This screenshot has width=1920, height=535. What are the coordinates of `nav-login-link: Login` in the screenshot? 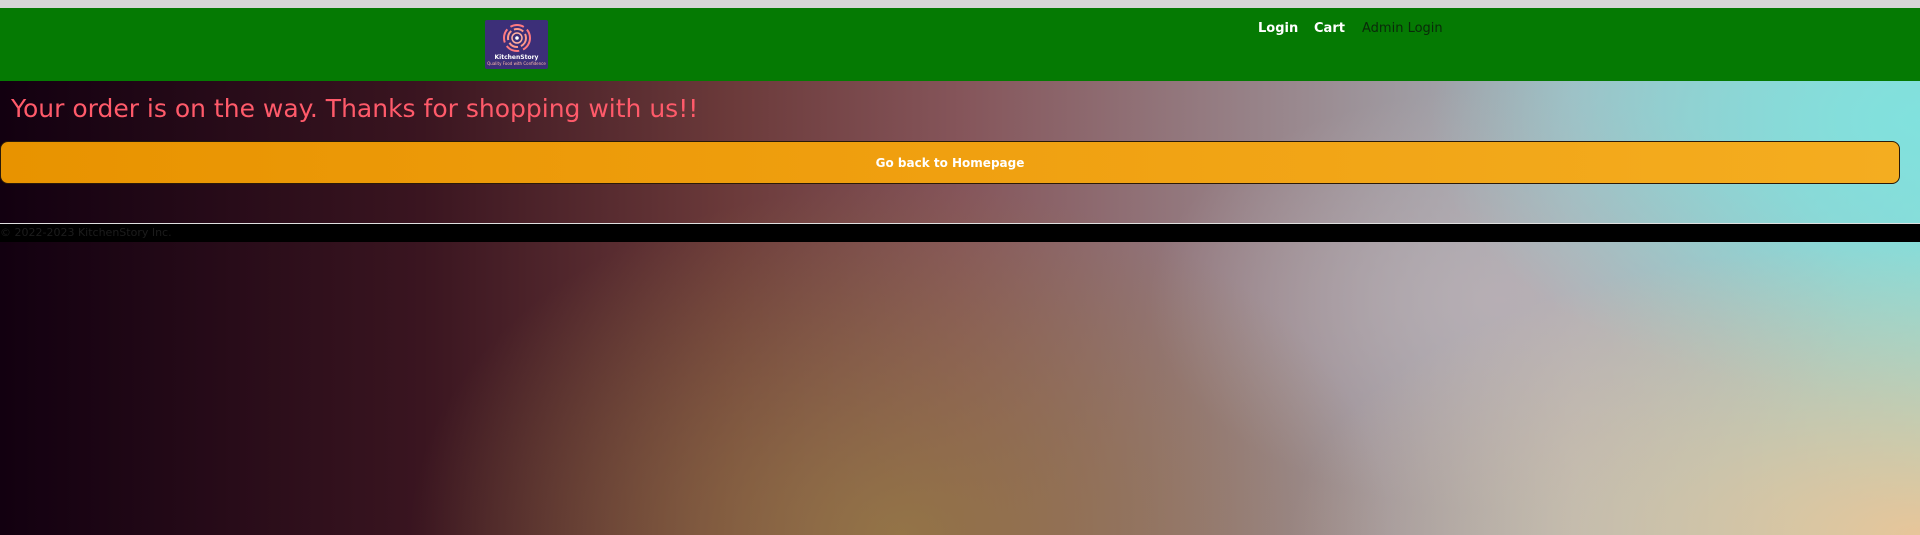 It's located at (1278, 28).